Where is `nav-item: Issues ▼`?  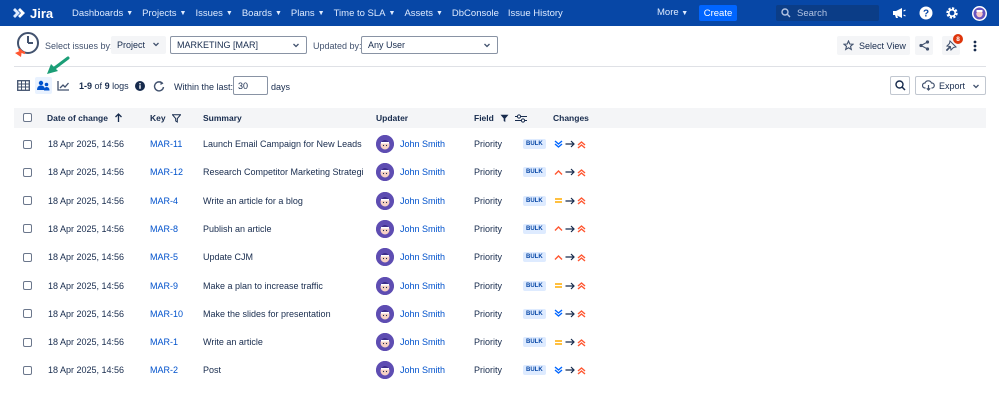 nav-item: Issues ▼ is located at coordinates (213, 13).